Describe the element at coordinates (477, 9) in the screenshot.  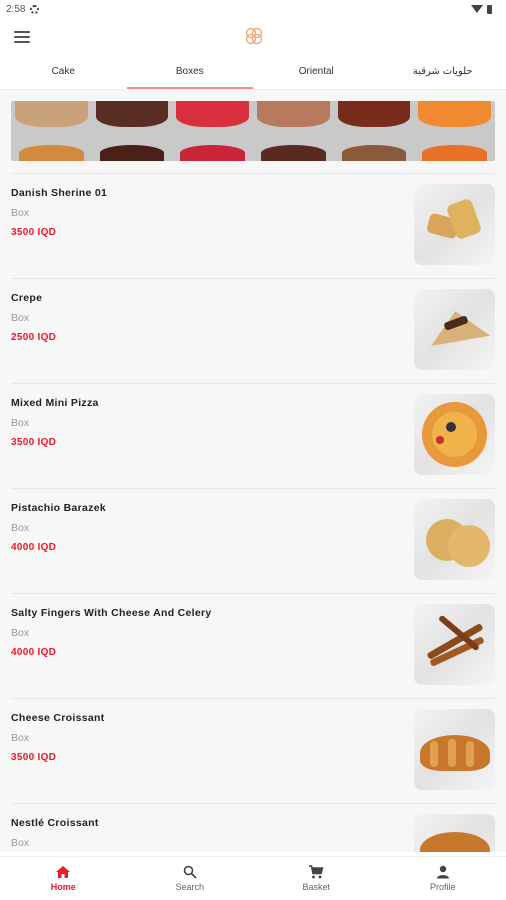
I see `wifi-icon` at that location.